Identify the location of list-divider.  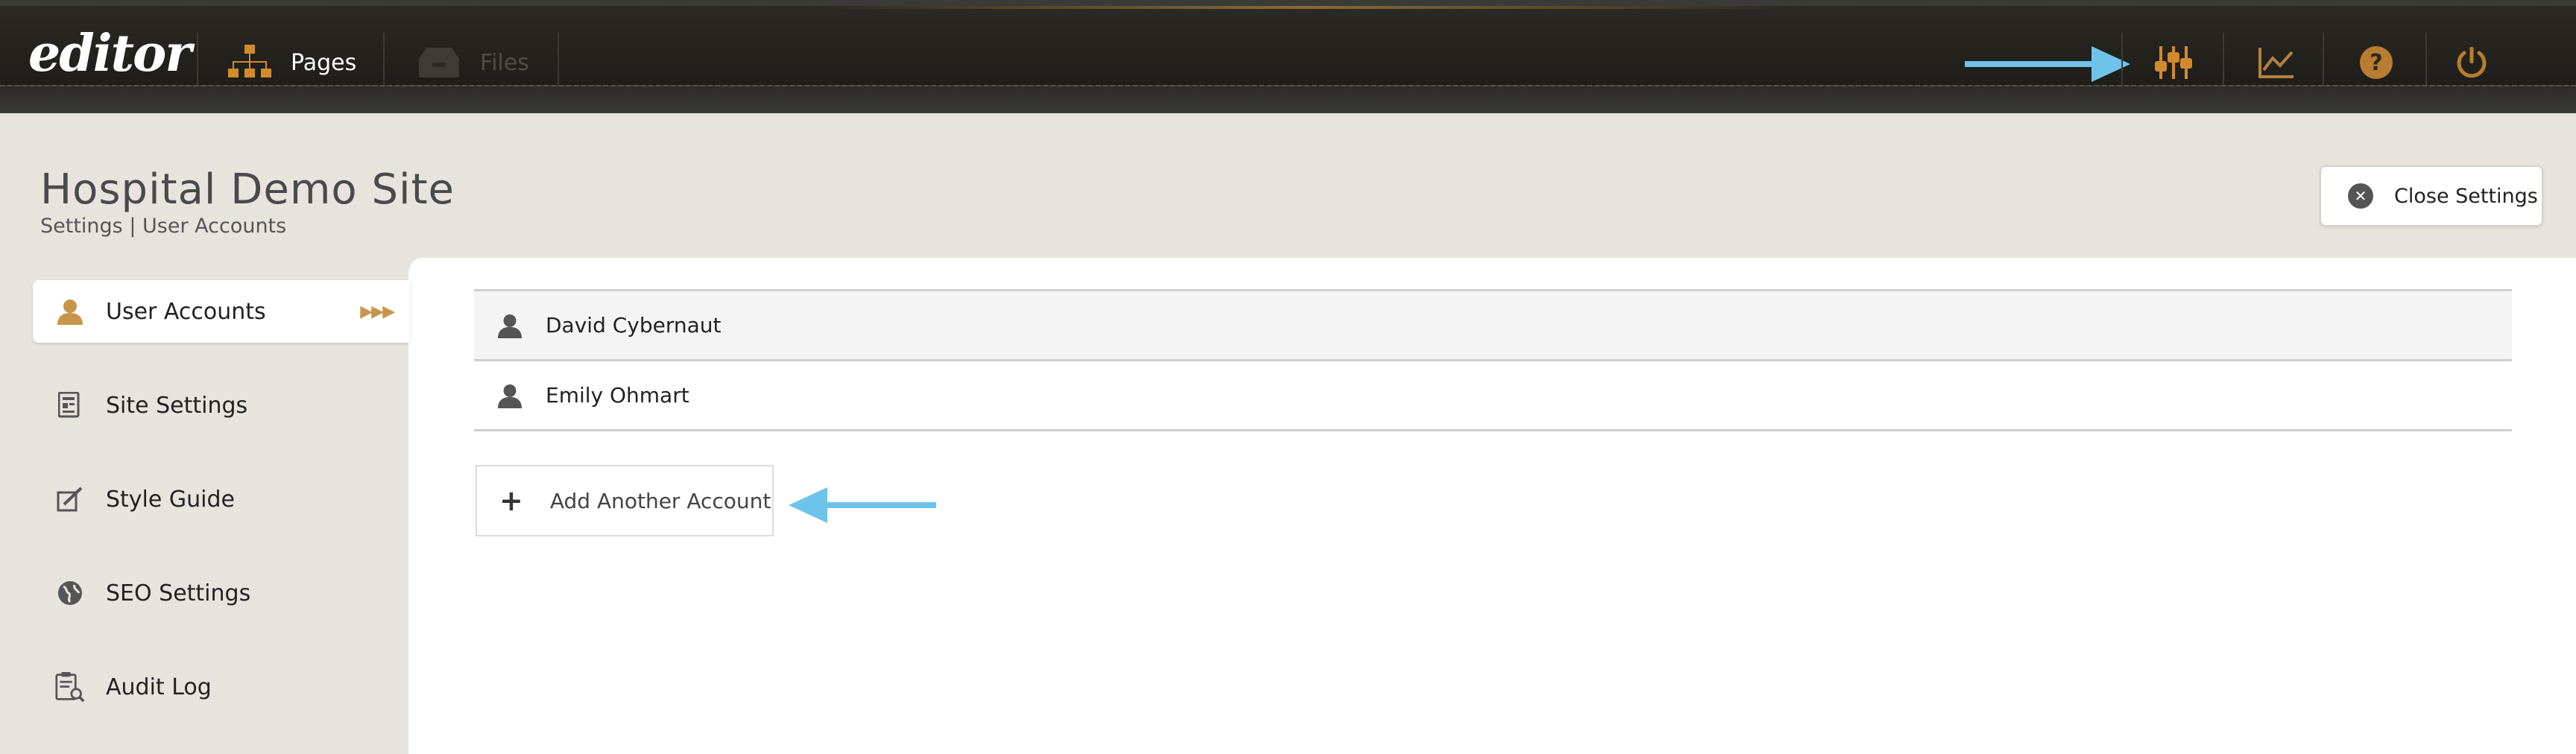
(1493, 430).